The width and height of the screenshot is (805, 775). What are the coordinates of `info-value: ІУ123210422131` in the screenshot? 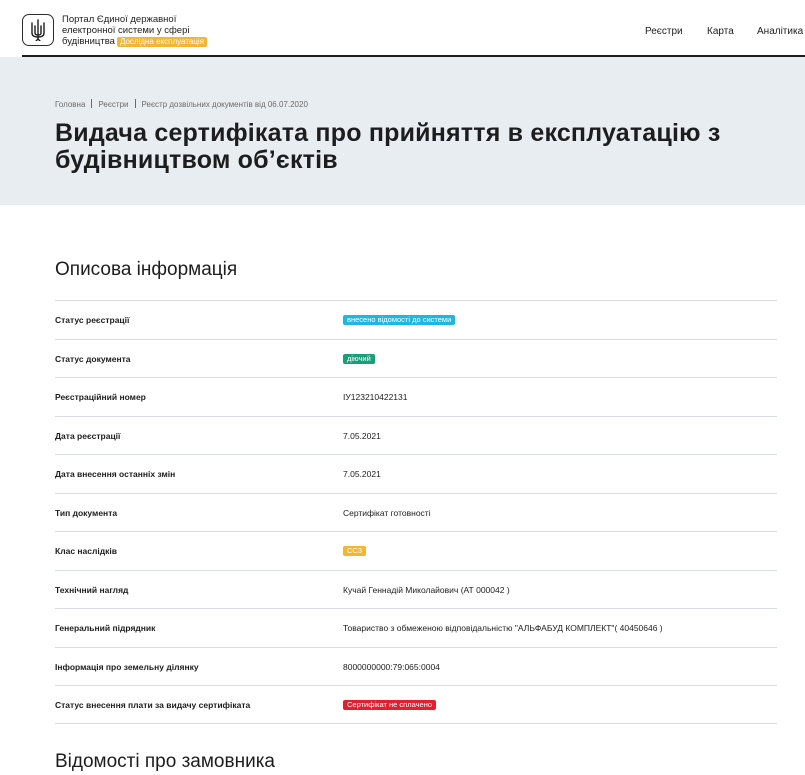 It's located at (375, 397).